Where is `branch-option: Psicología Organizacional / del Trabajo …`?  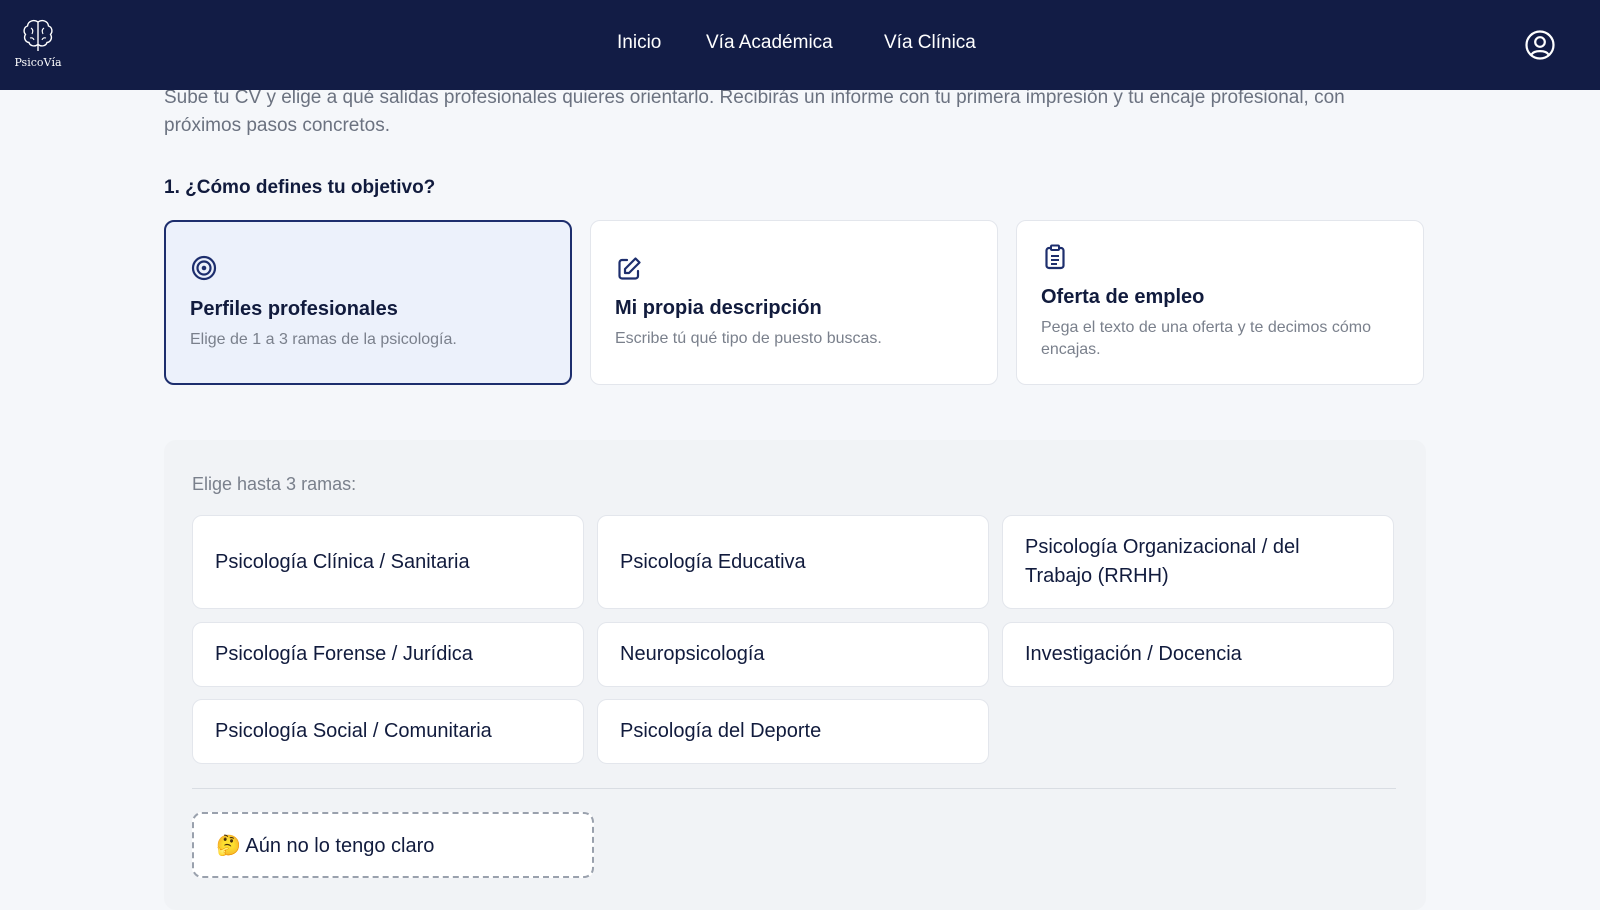 branch-option: Psicología Organizacional / del Trabajo … is located at coordinates (1198, 562).